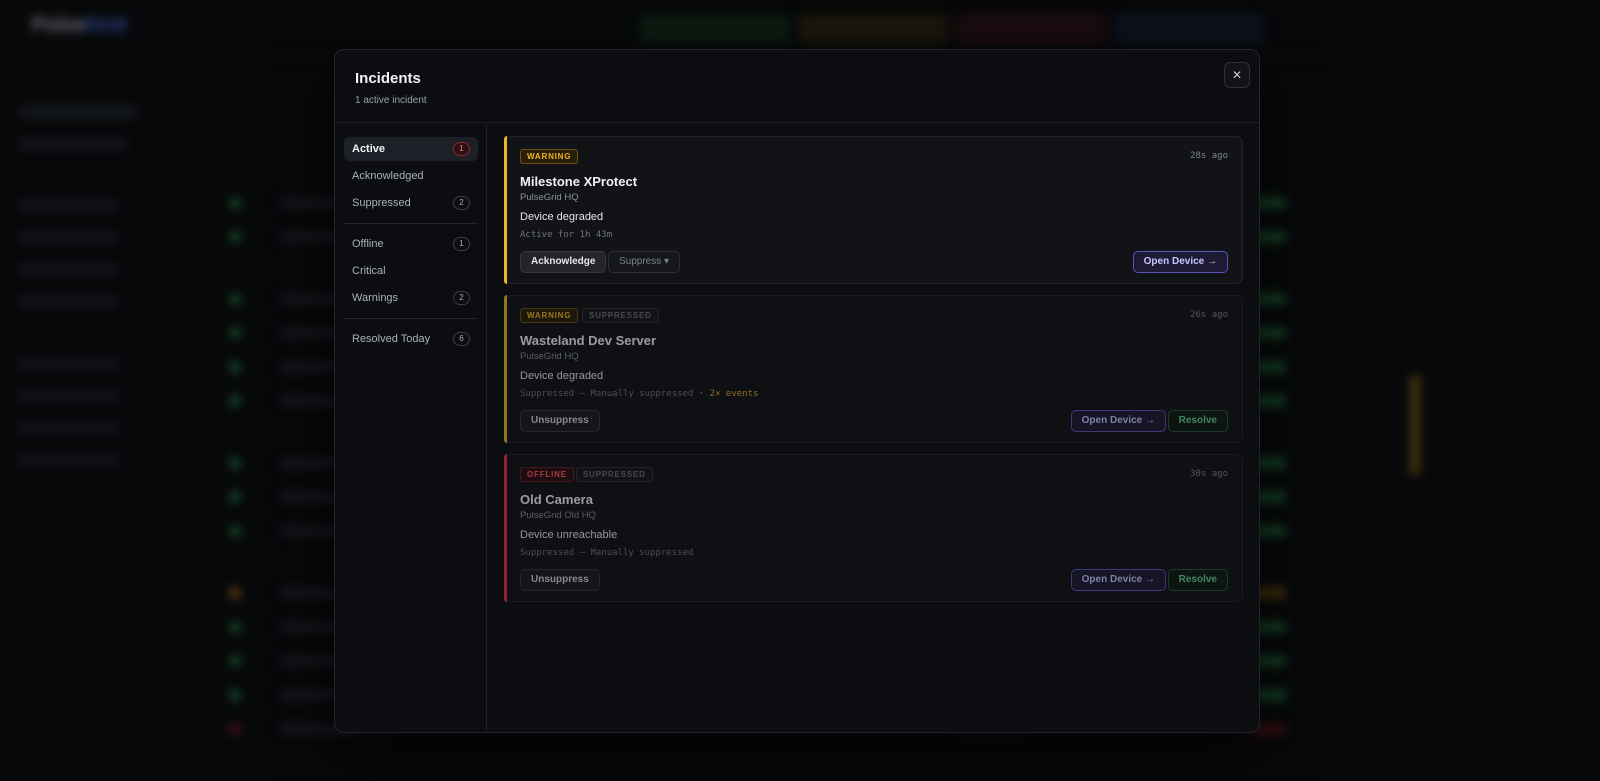 This screenshot has width=1600, height=781. Describe the element at coordinates (411, 298) in the screenshot. I see `nav-item-warnings: Warnings 2` at that location.